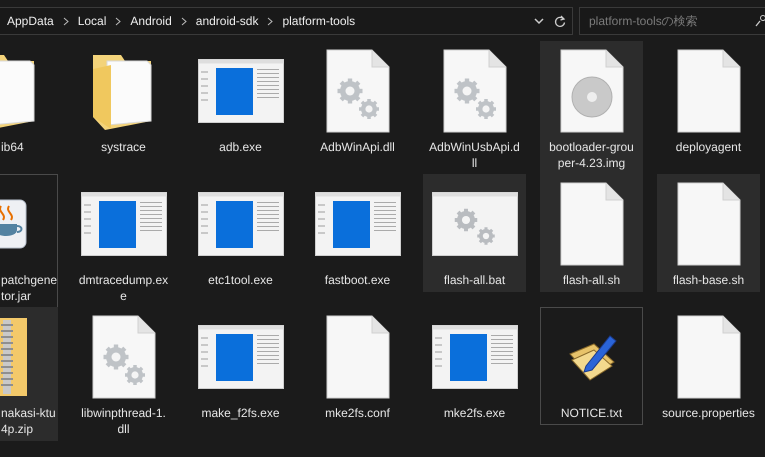 This screenshot has height=457, width=765. I want to click on file-name: mke2fs.exe, so click(475, 413).